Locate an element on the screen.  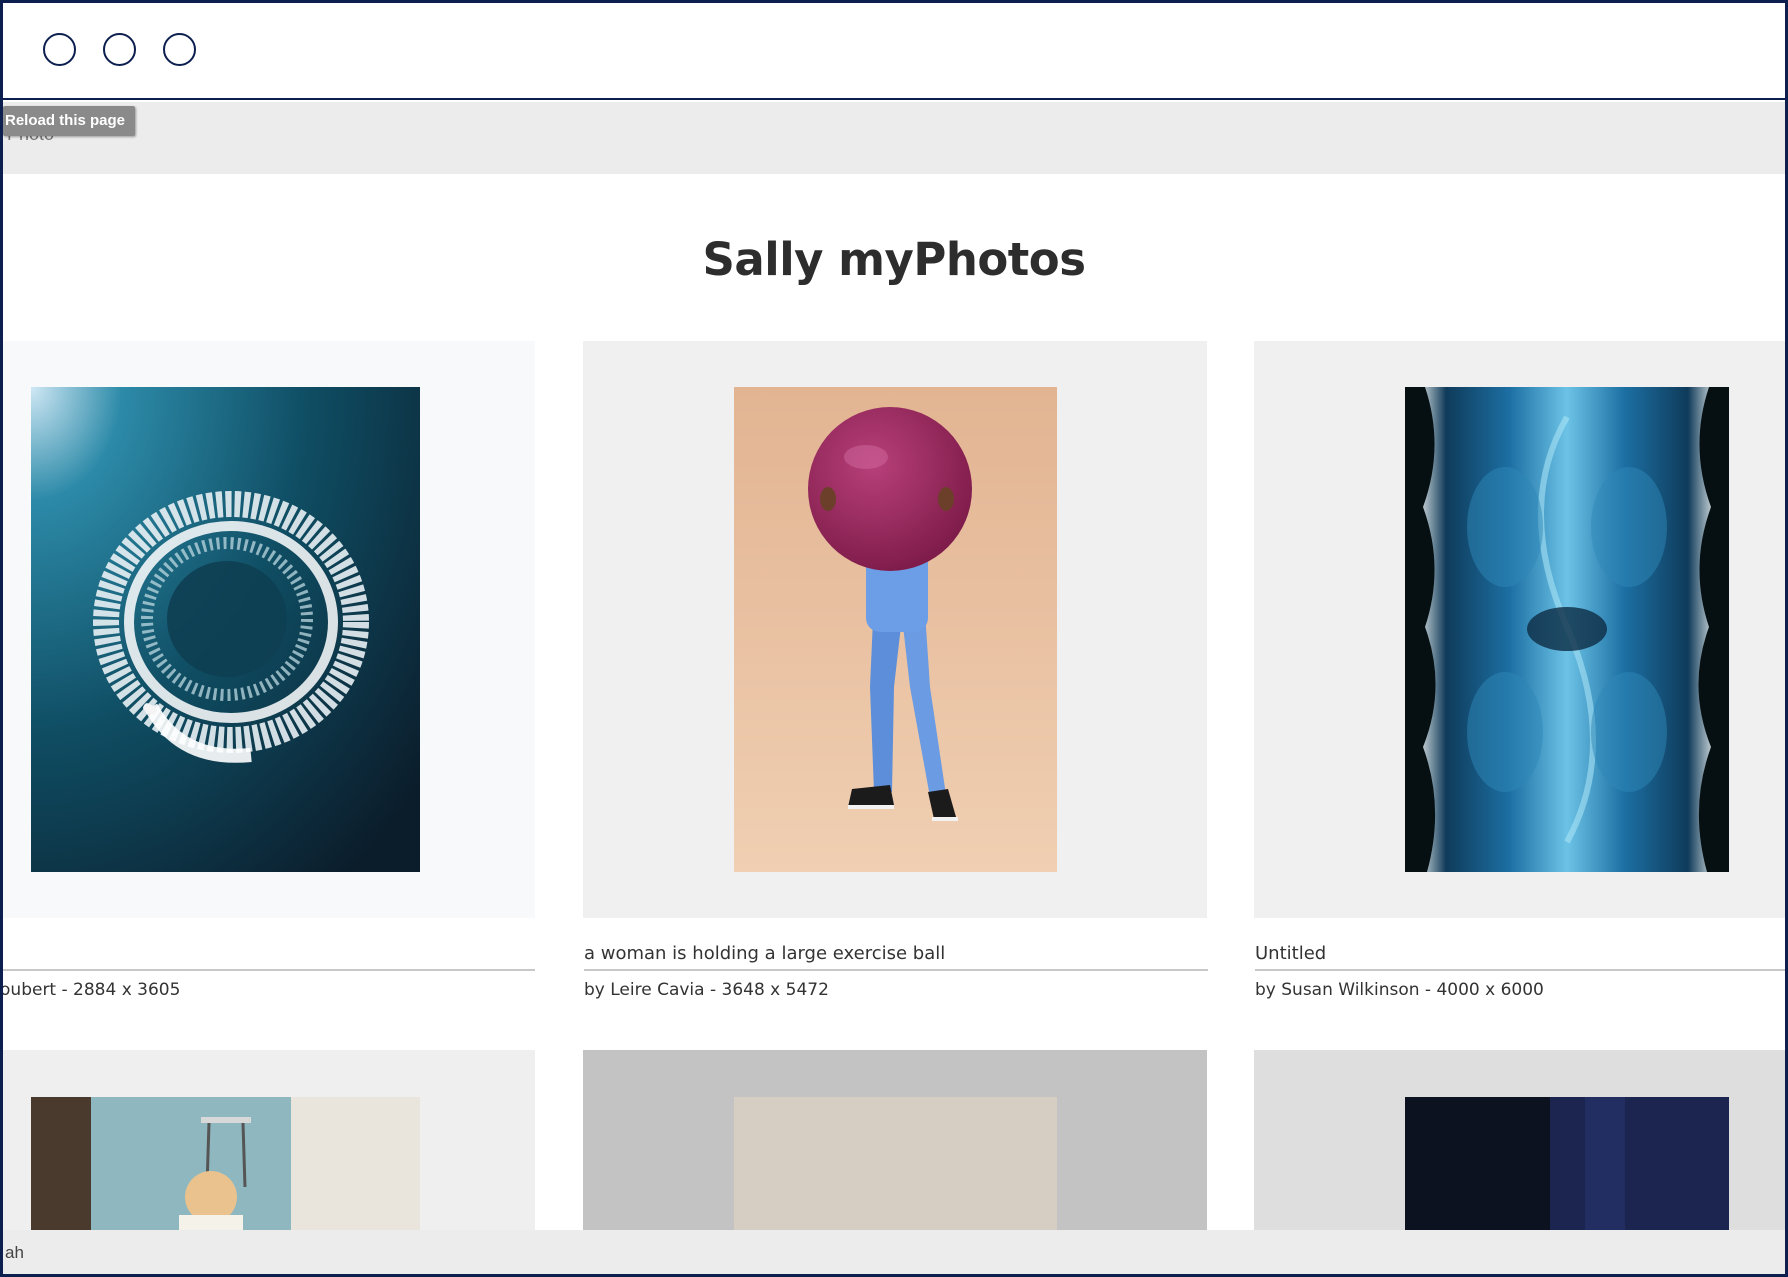
photo-abstract-fluid is located at coordinates (1567, 629).